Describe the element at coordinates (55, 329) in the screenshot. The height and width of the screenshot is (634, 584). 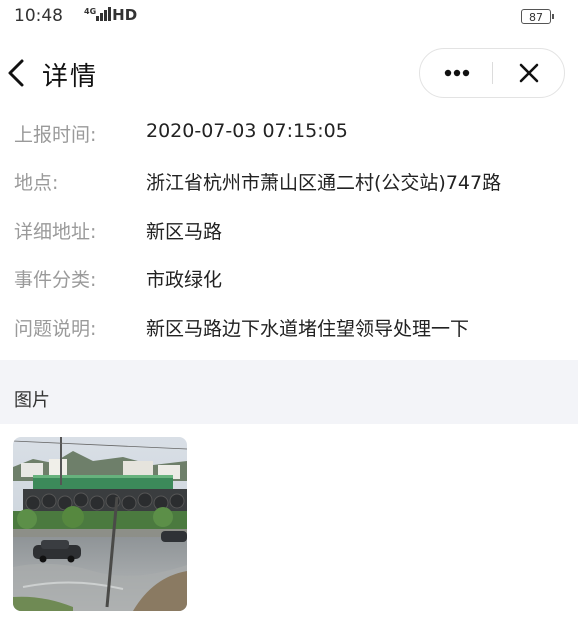
I see `row-label: 问题说明:` at that location.